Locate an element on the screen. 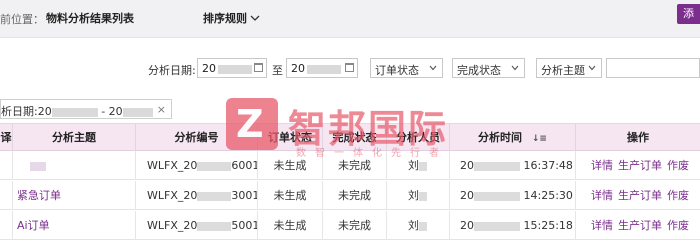  row-code-suffix: 6001 is located at coordinates (244, 165).